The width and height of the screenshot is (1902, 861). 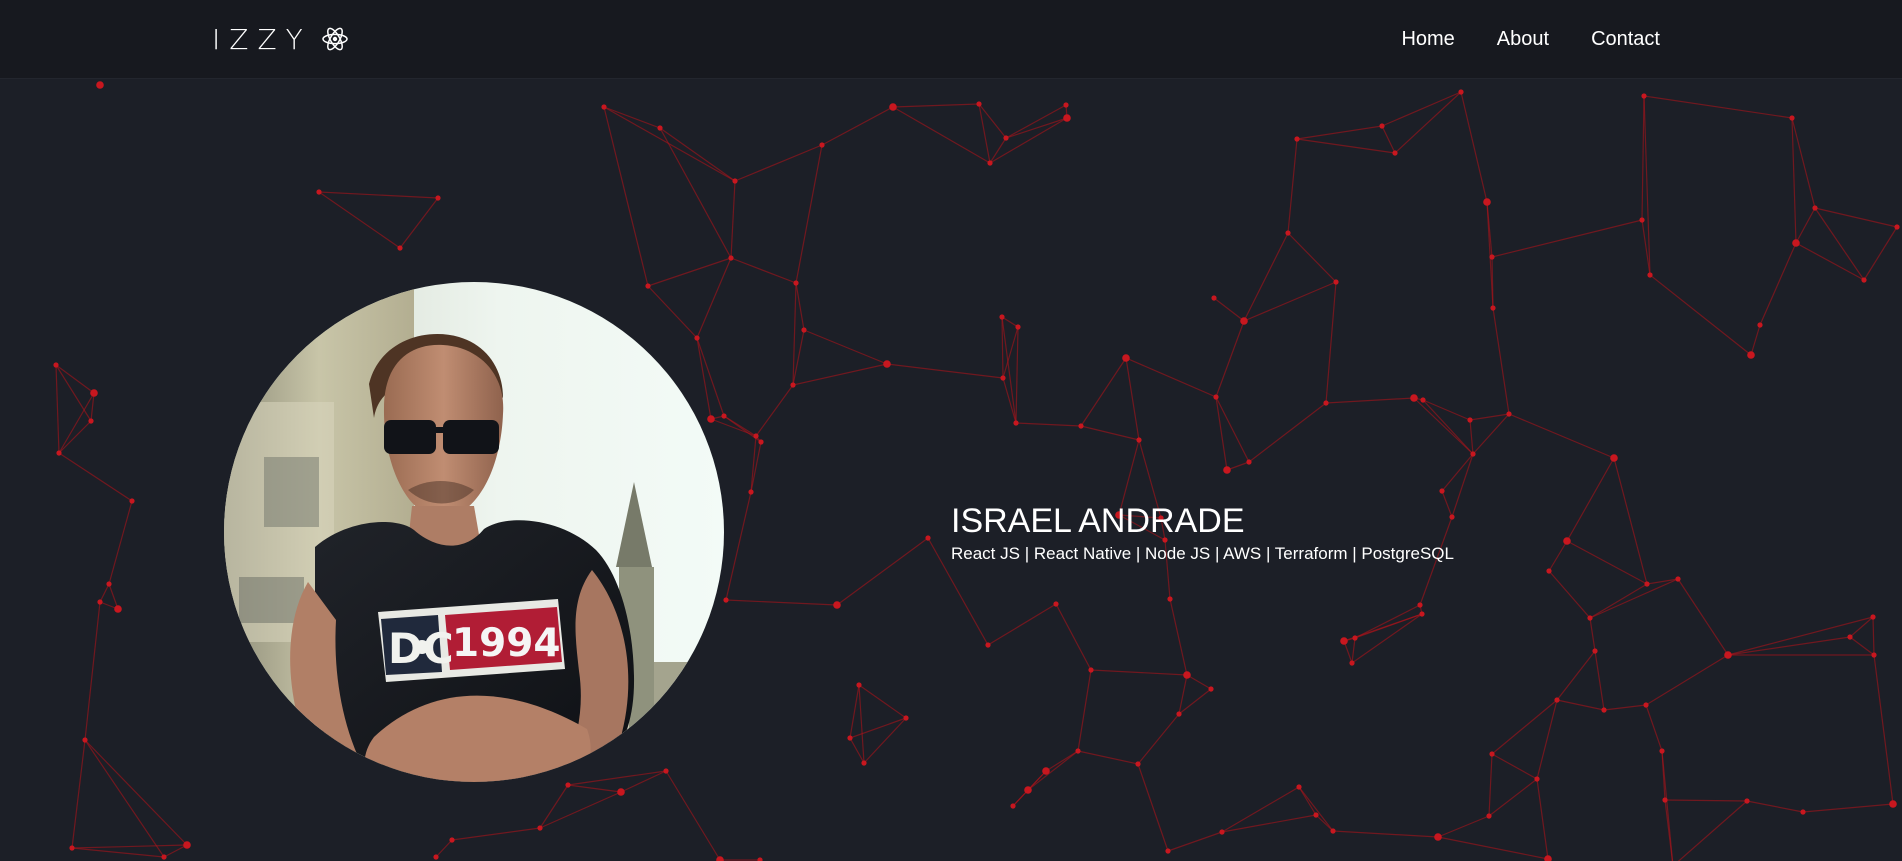 What do you see at coordinates (262, 39) in the screenshot?
I see `brand-name: IZZY` at bounding box center [262, 39].